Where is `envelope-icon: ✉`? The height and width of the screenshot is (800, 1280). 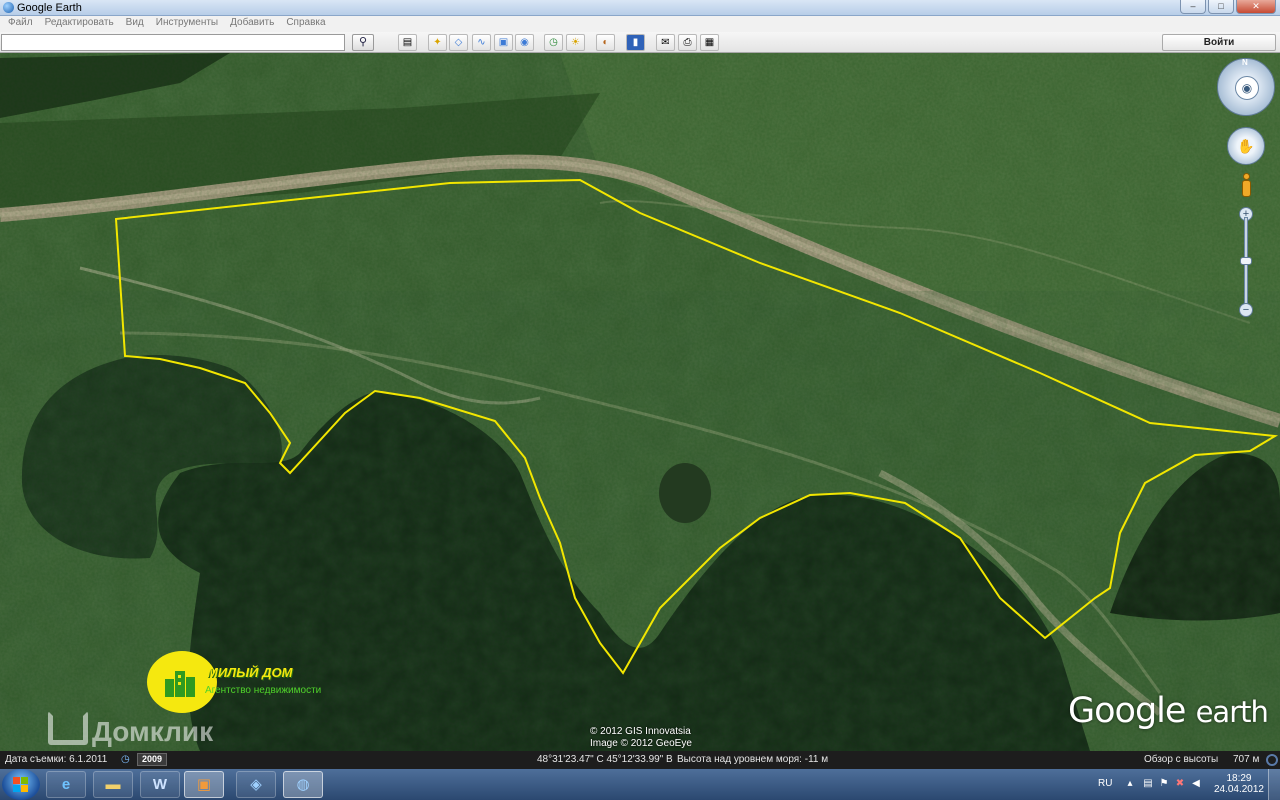
envelope-icon: ✉ is located at coordinates (665, 42).